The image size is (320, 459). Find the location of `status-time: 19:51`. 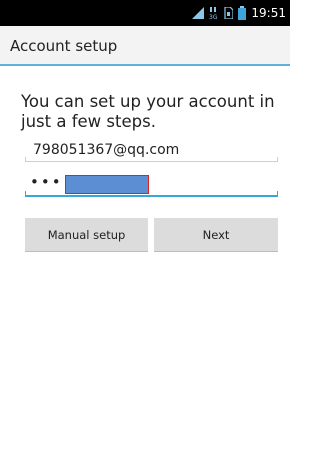

status-time: 19:51 is located at coordinates (268, 13).